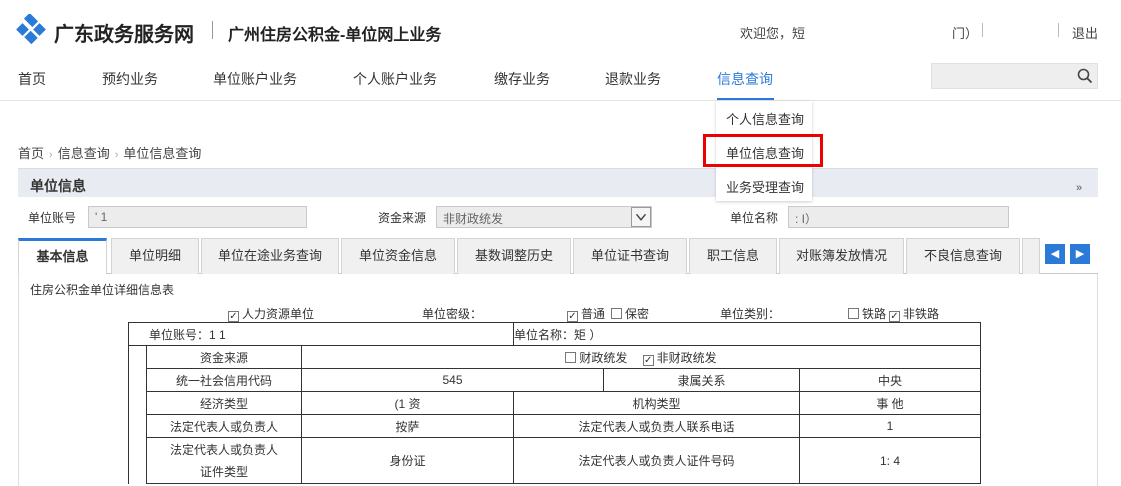  Describe the element at coordinates (890, 460) in the screenshot. I see `id-no-value: 1: 4` at that location.